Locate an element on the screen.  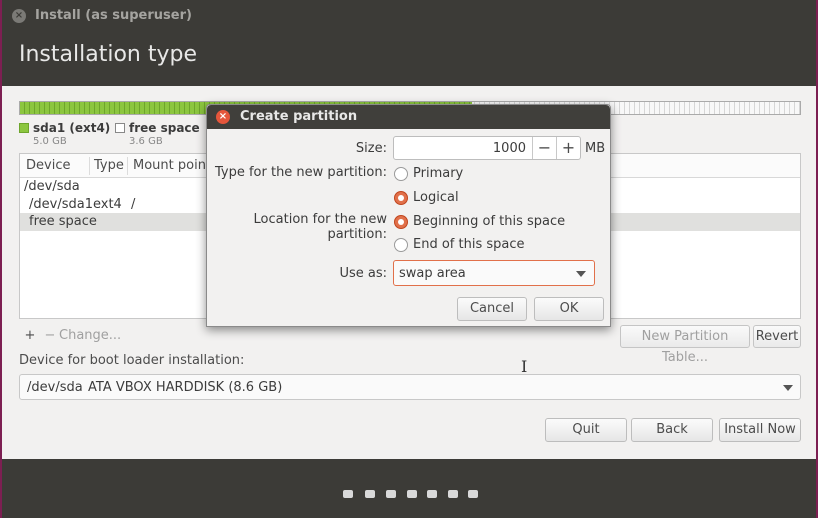
use-as-value: swap area is located at coordinates (432, 273).